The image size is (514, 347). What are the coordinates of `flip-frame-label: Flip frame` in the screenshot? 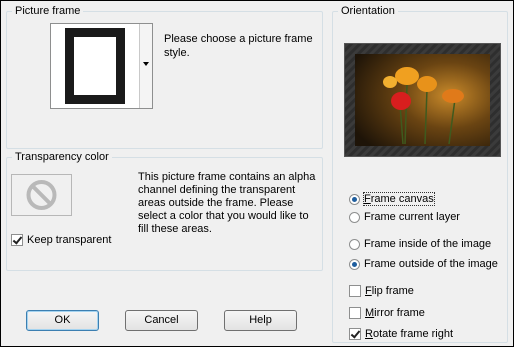 It's located at (389, 291).